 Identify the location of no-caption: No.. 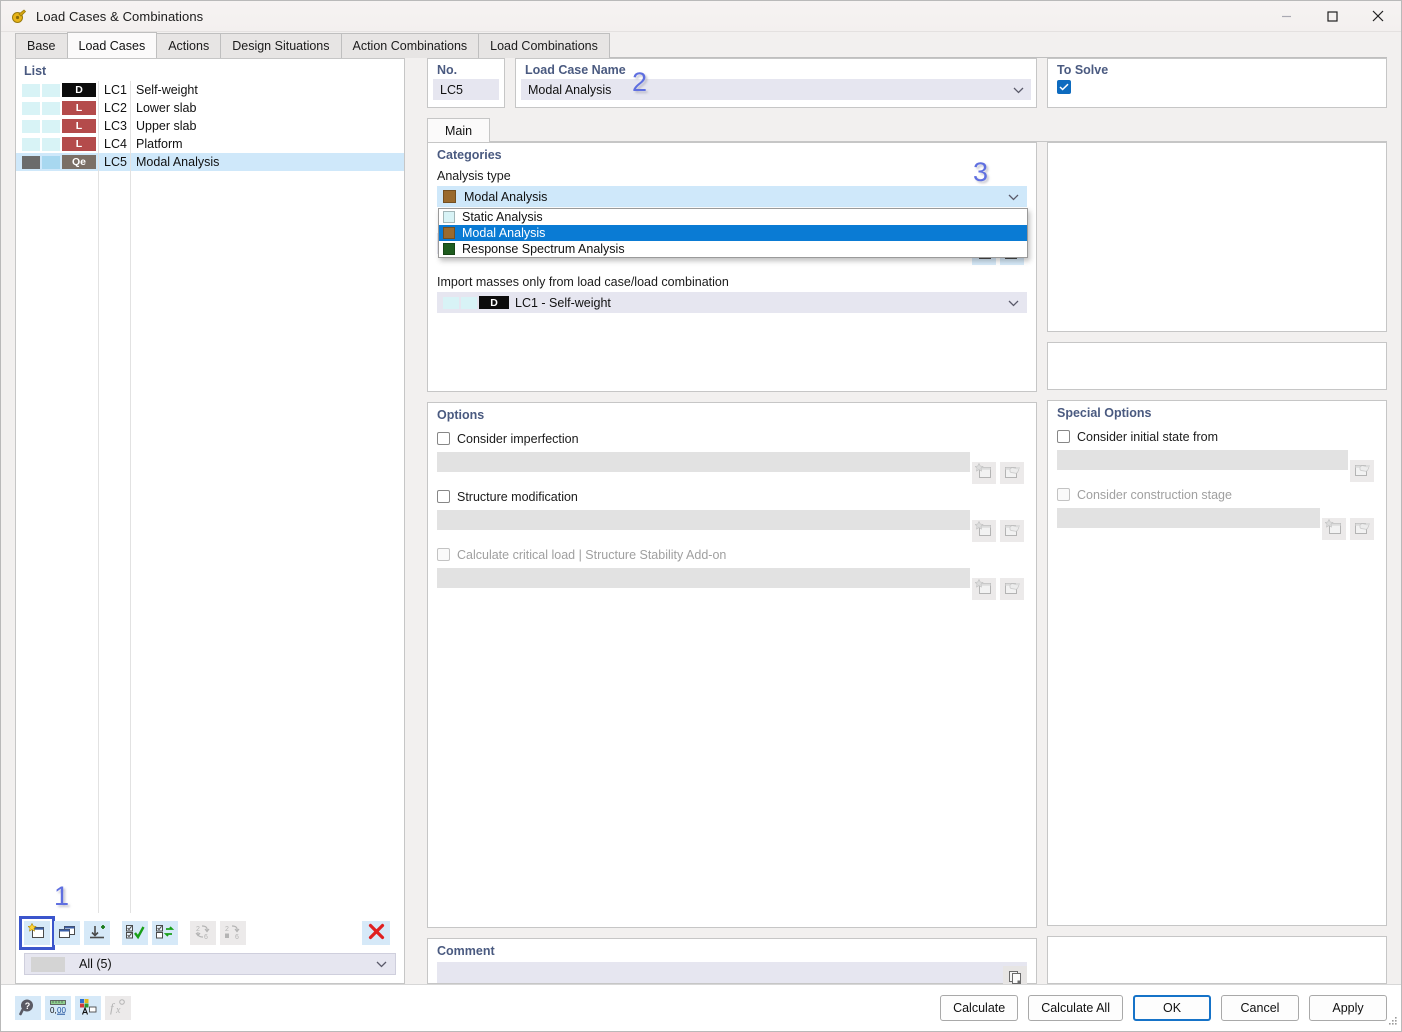
(447, 70).